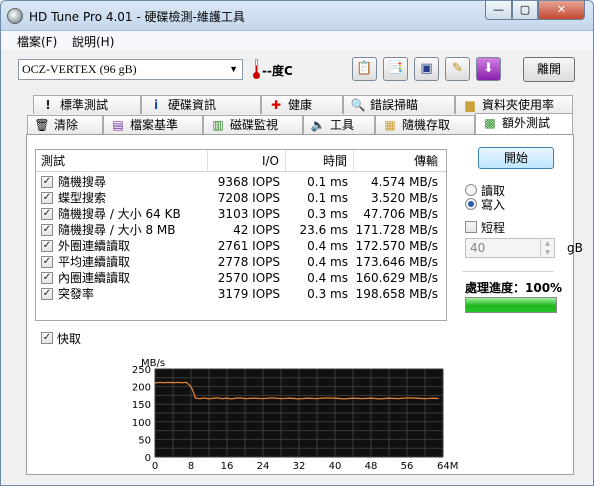 The image size is (594, 486). What do you see at coordinates (524, 123) in the screenshot?
I see `tab-extra-tests: ▩ 額外測試` at bounding box center [524, 123].